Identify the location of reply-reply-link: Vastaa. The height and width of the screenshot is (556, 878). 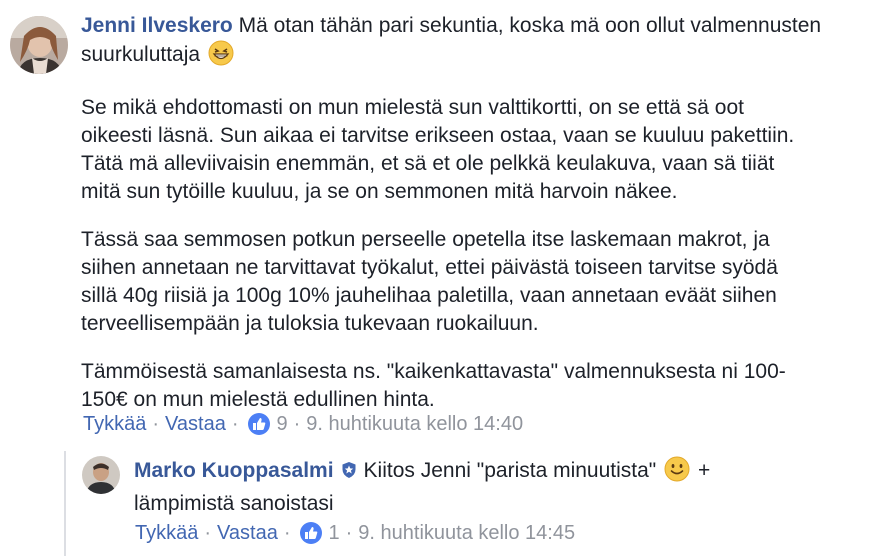
(247, 533).